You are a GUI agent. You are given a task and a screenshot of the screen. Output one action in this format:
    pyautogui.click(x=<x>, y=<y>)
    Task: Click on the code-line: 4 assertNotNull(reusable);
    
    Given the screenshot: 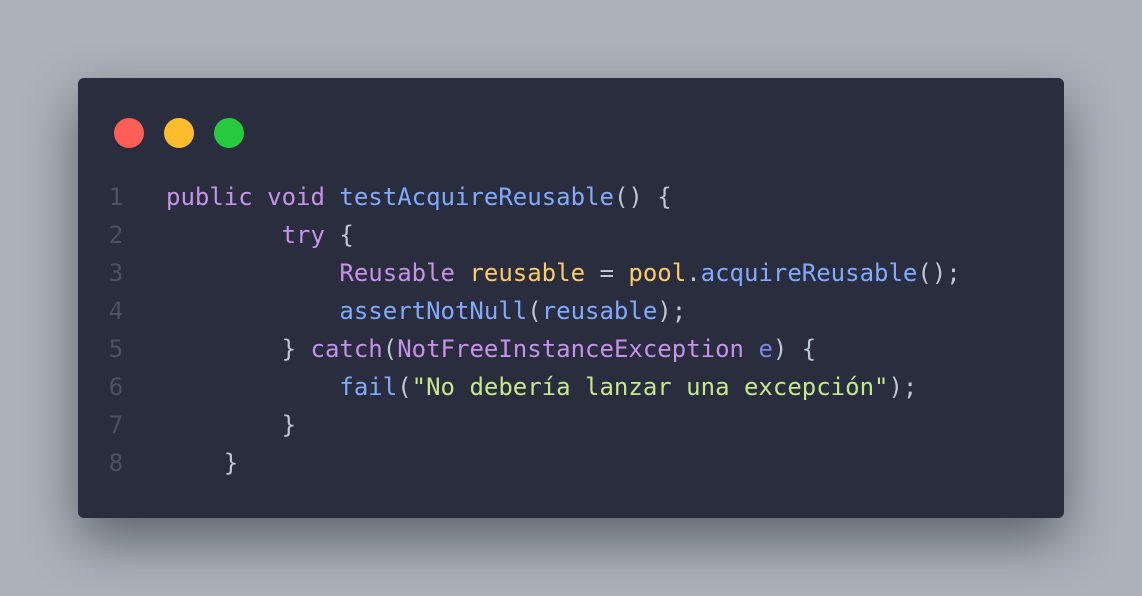 What is the action you would take?
    pyautogui.click(x=571, y=311)
    